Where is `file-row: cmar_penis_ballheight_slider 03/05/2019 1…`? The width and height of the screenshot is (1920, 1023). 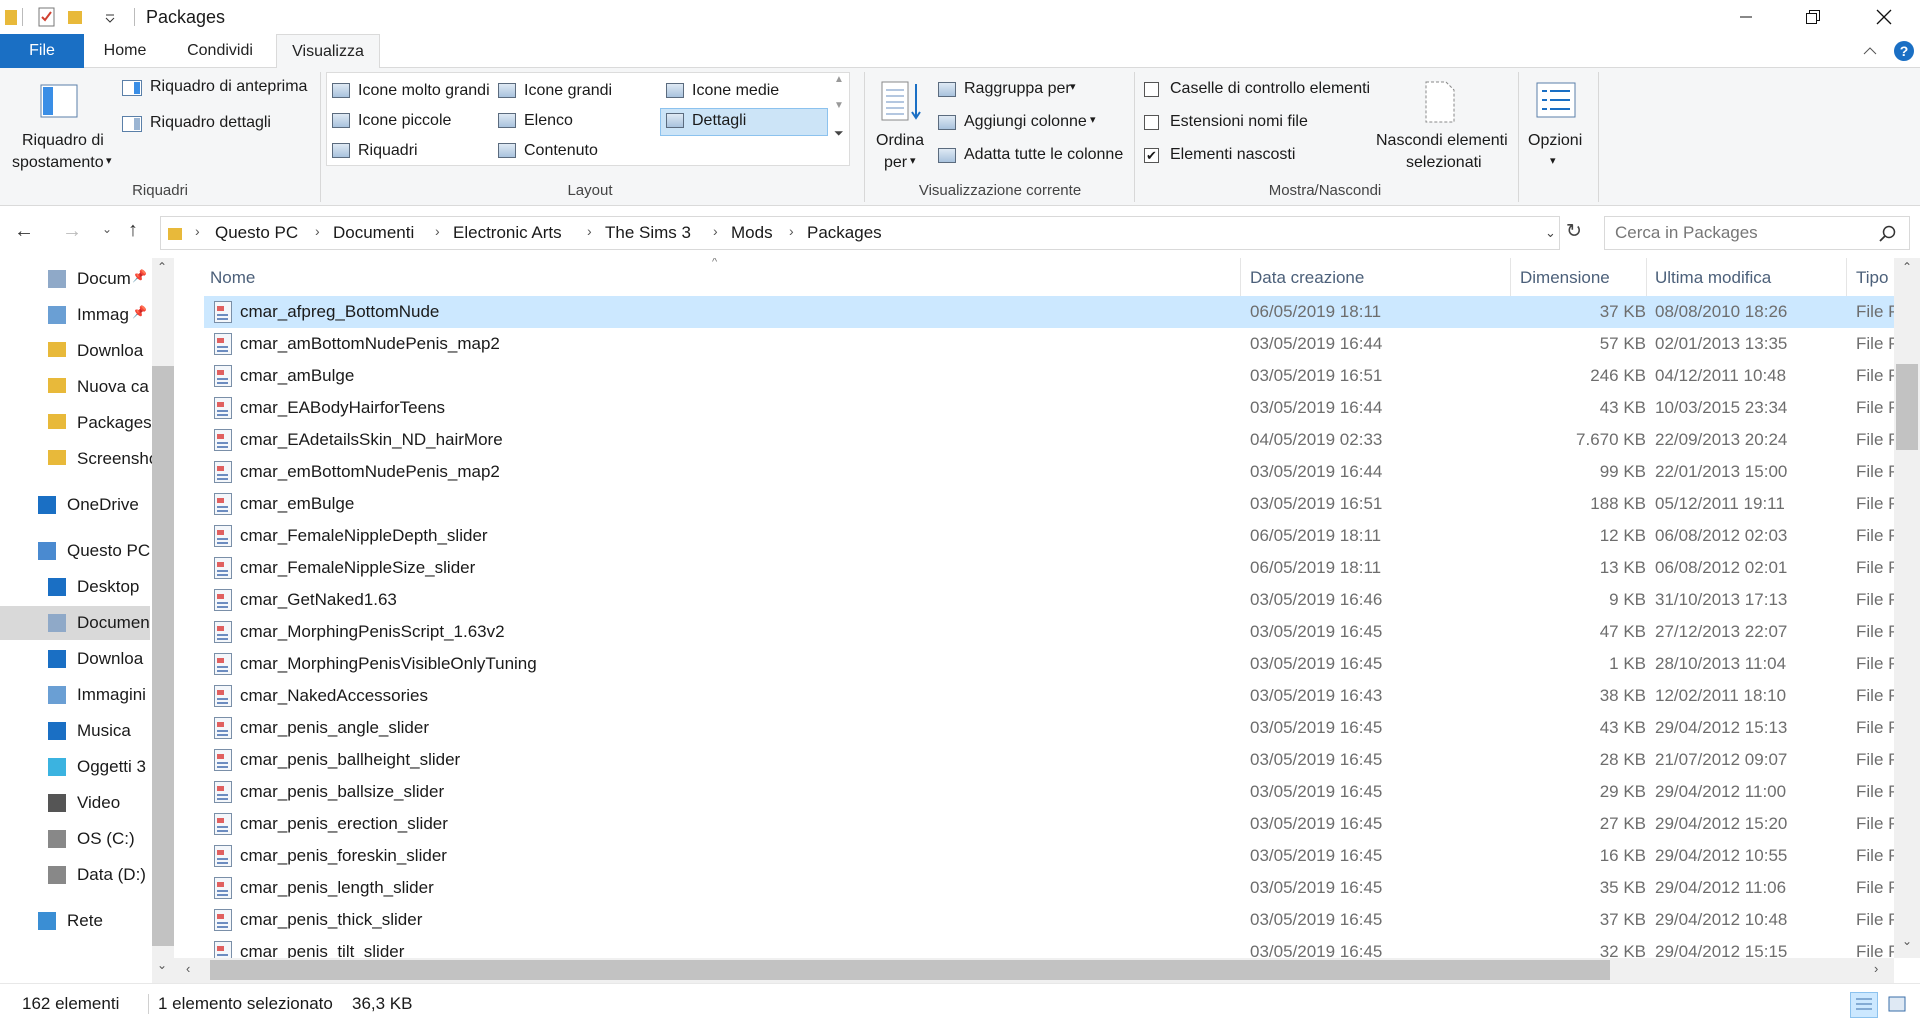
file-row: cmar_penis_ballheight_slider 03/05/2019 1… is located at coordinates (1049, 760).